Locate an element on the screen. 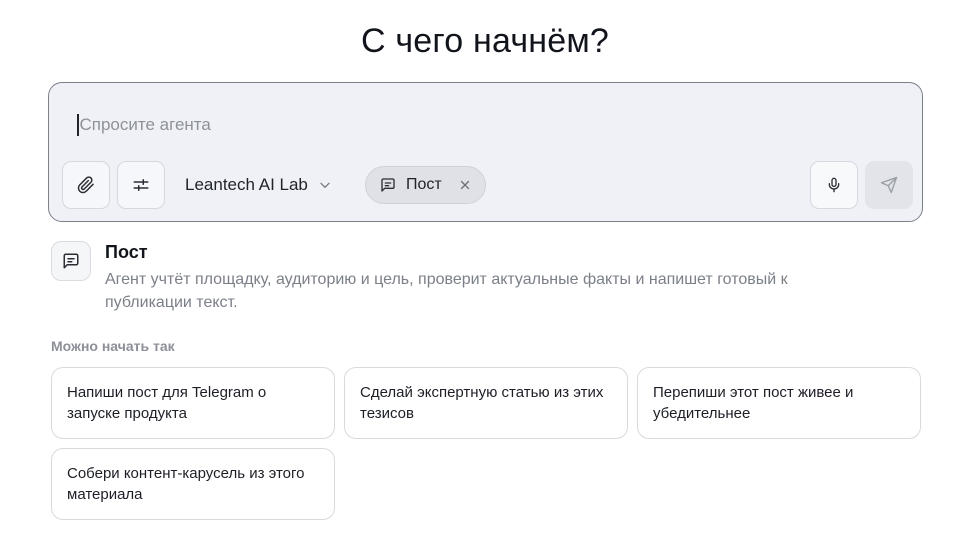 Image resolution: width=960 pixels, height=550 pixels. model-select: Leantech AI Lab is located at coordinates (258, 185).